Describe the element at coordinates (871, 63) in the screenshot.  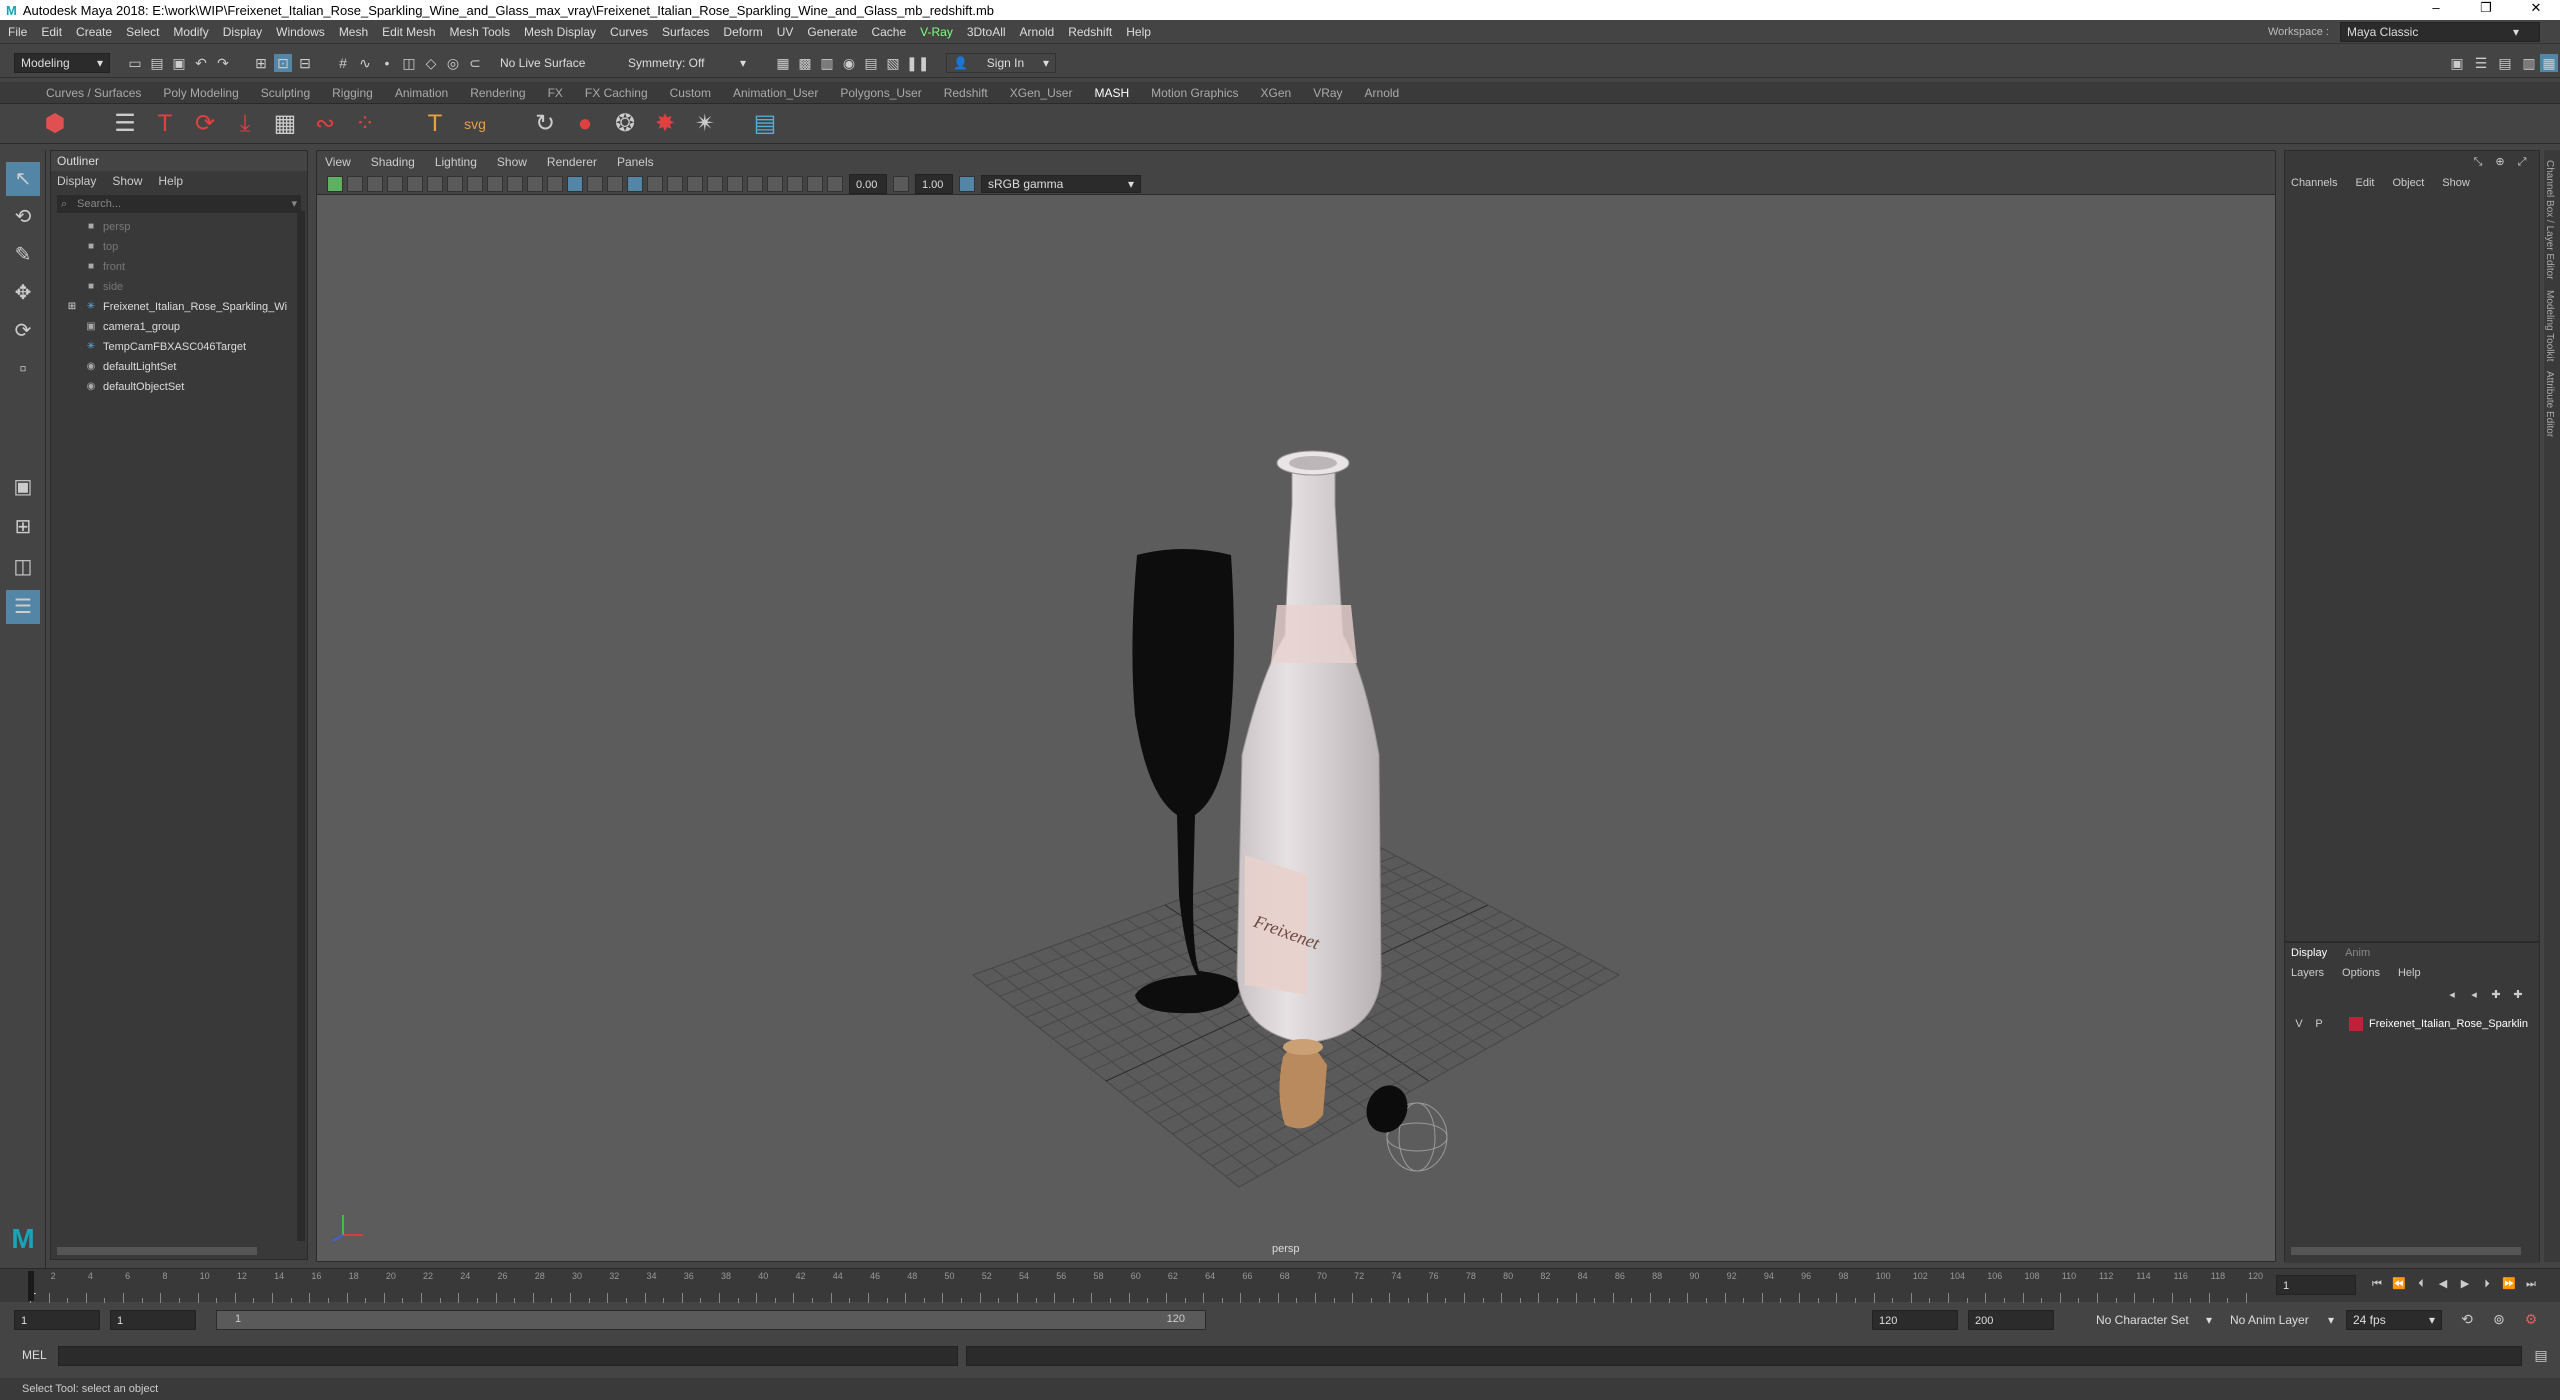
I see `render-view-icon: ▤` at that location.